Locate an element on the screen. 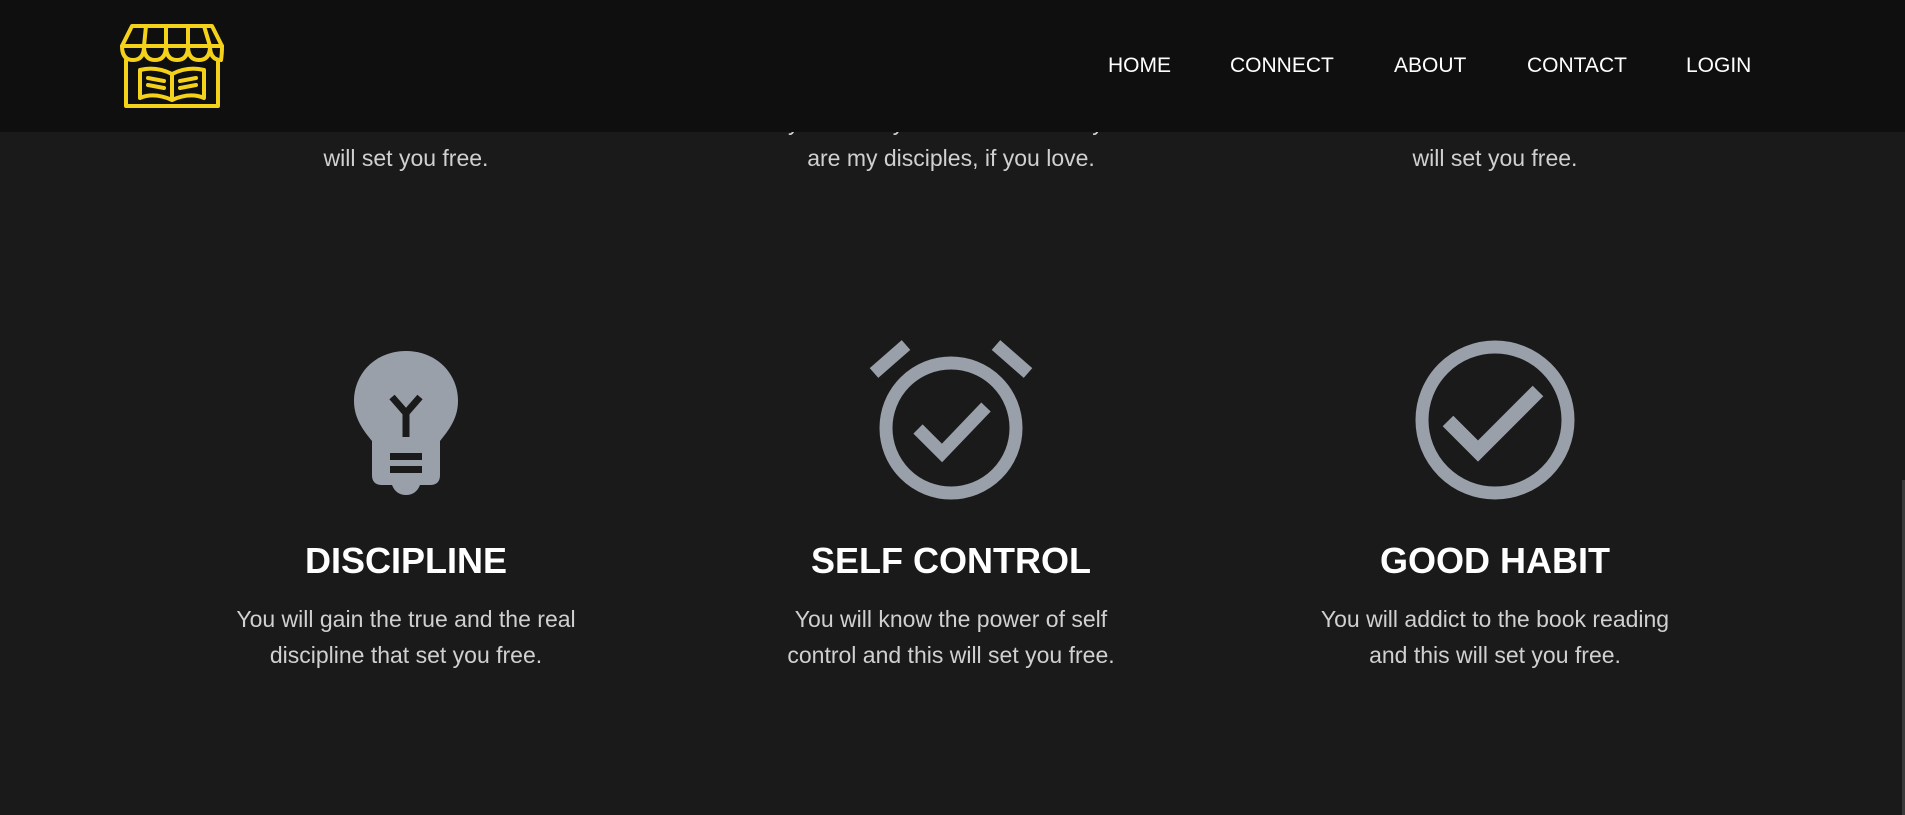 The width and height of the screenshot is (1905, 815). feature-description-line1: You will know the power of self is located at coordinates (951, 619).